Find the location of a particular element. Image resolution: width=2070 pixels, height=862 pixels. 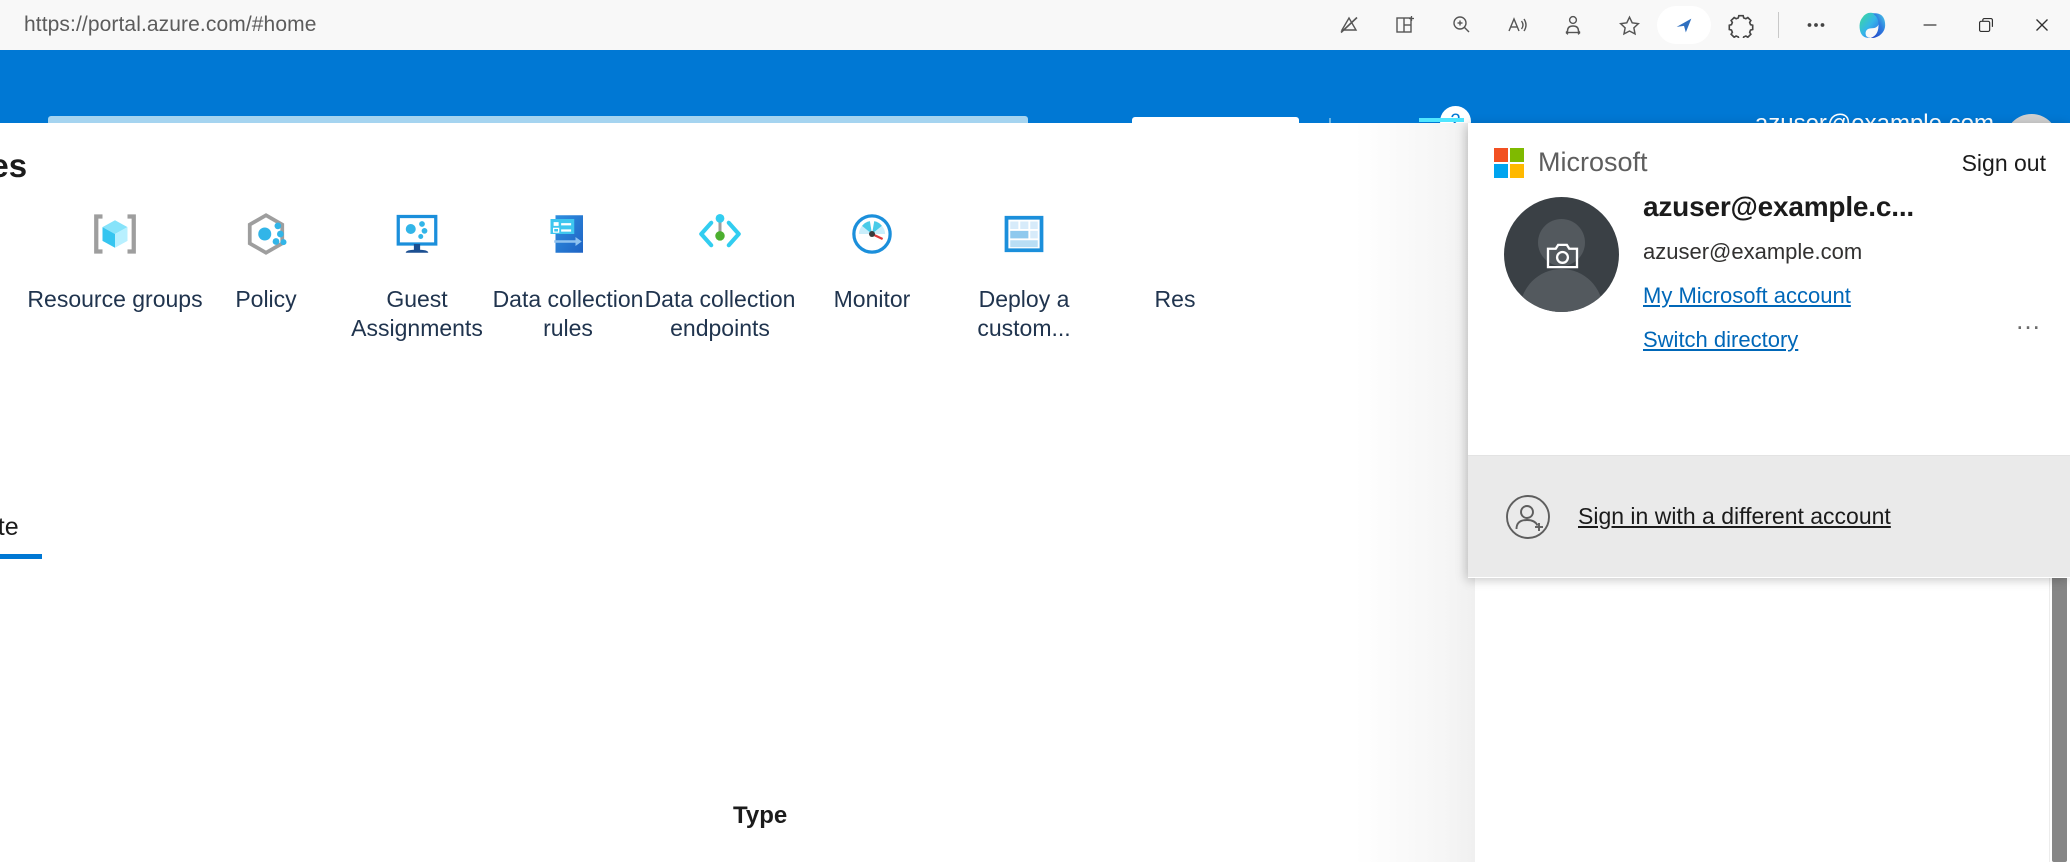

zoom-icon is located at coordinates (1461, 25).